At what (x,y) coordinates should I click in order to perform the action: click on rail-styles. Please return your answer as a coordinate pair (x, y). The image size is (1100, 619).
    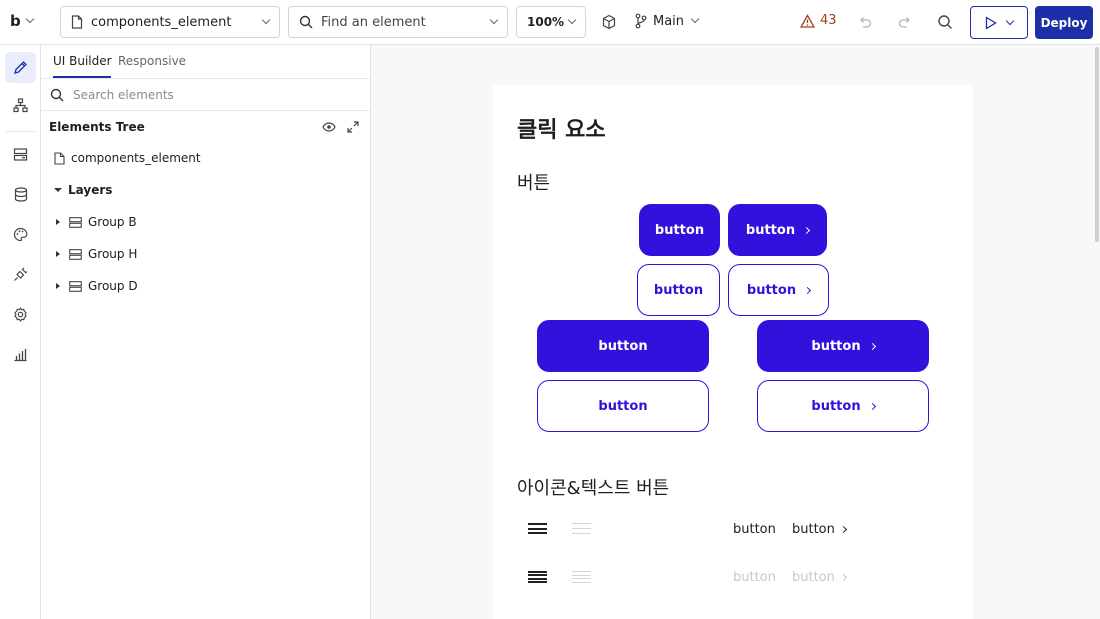
    Looking at the image, I should click on (20, 234).